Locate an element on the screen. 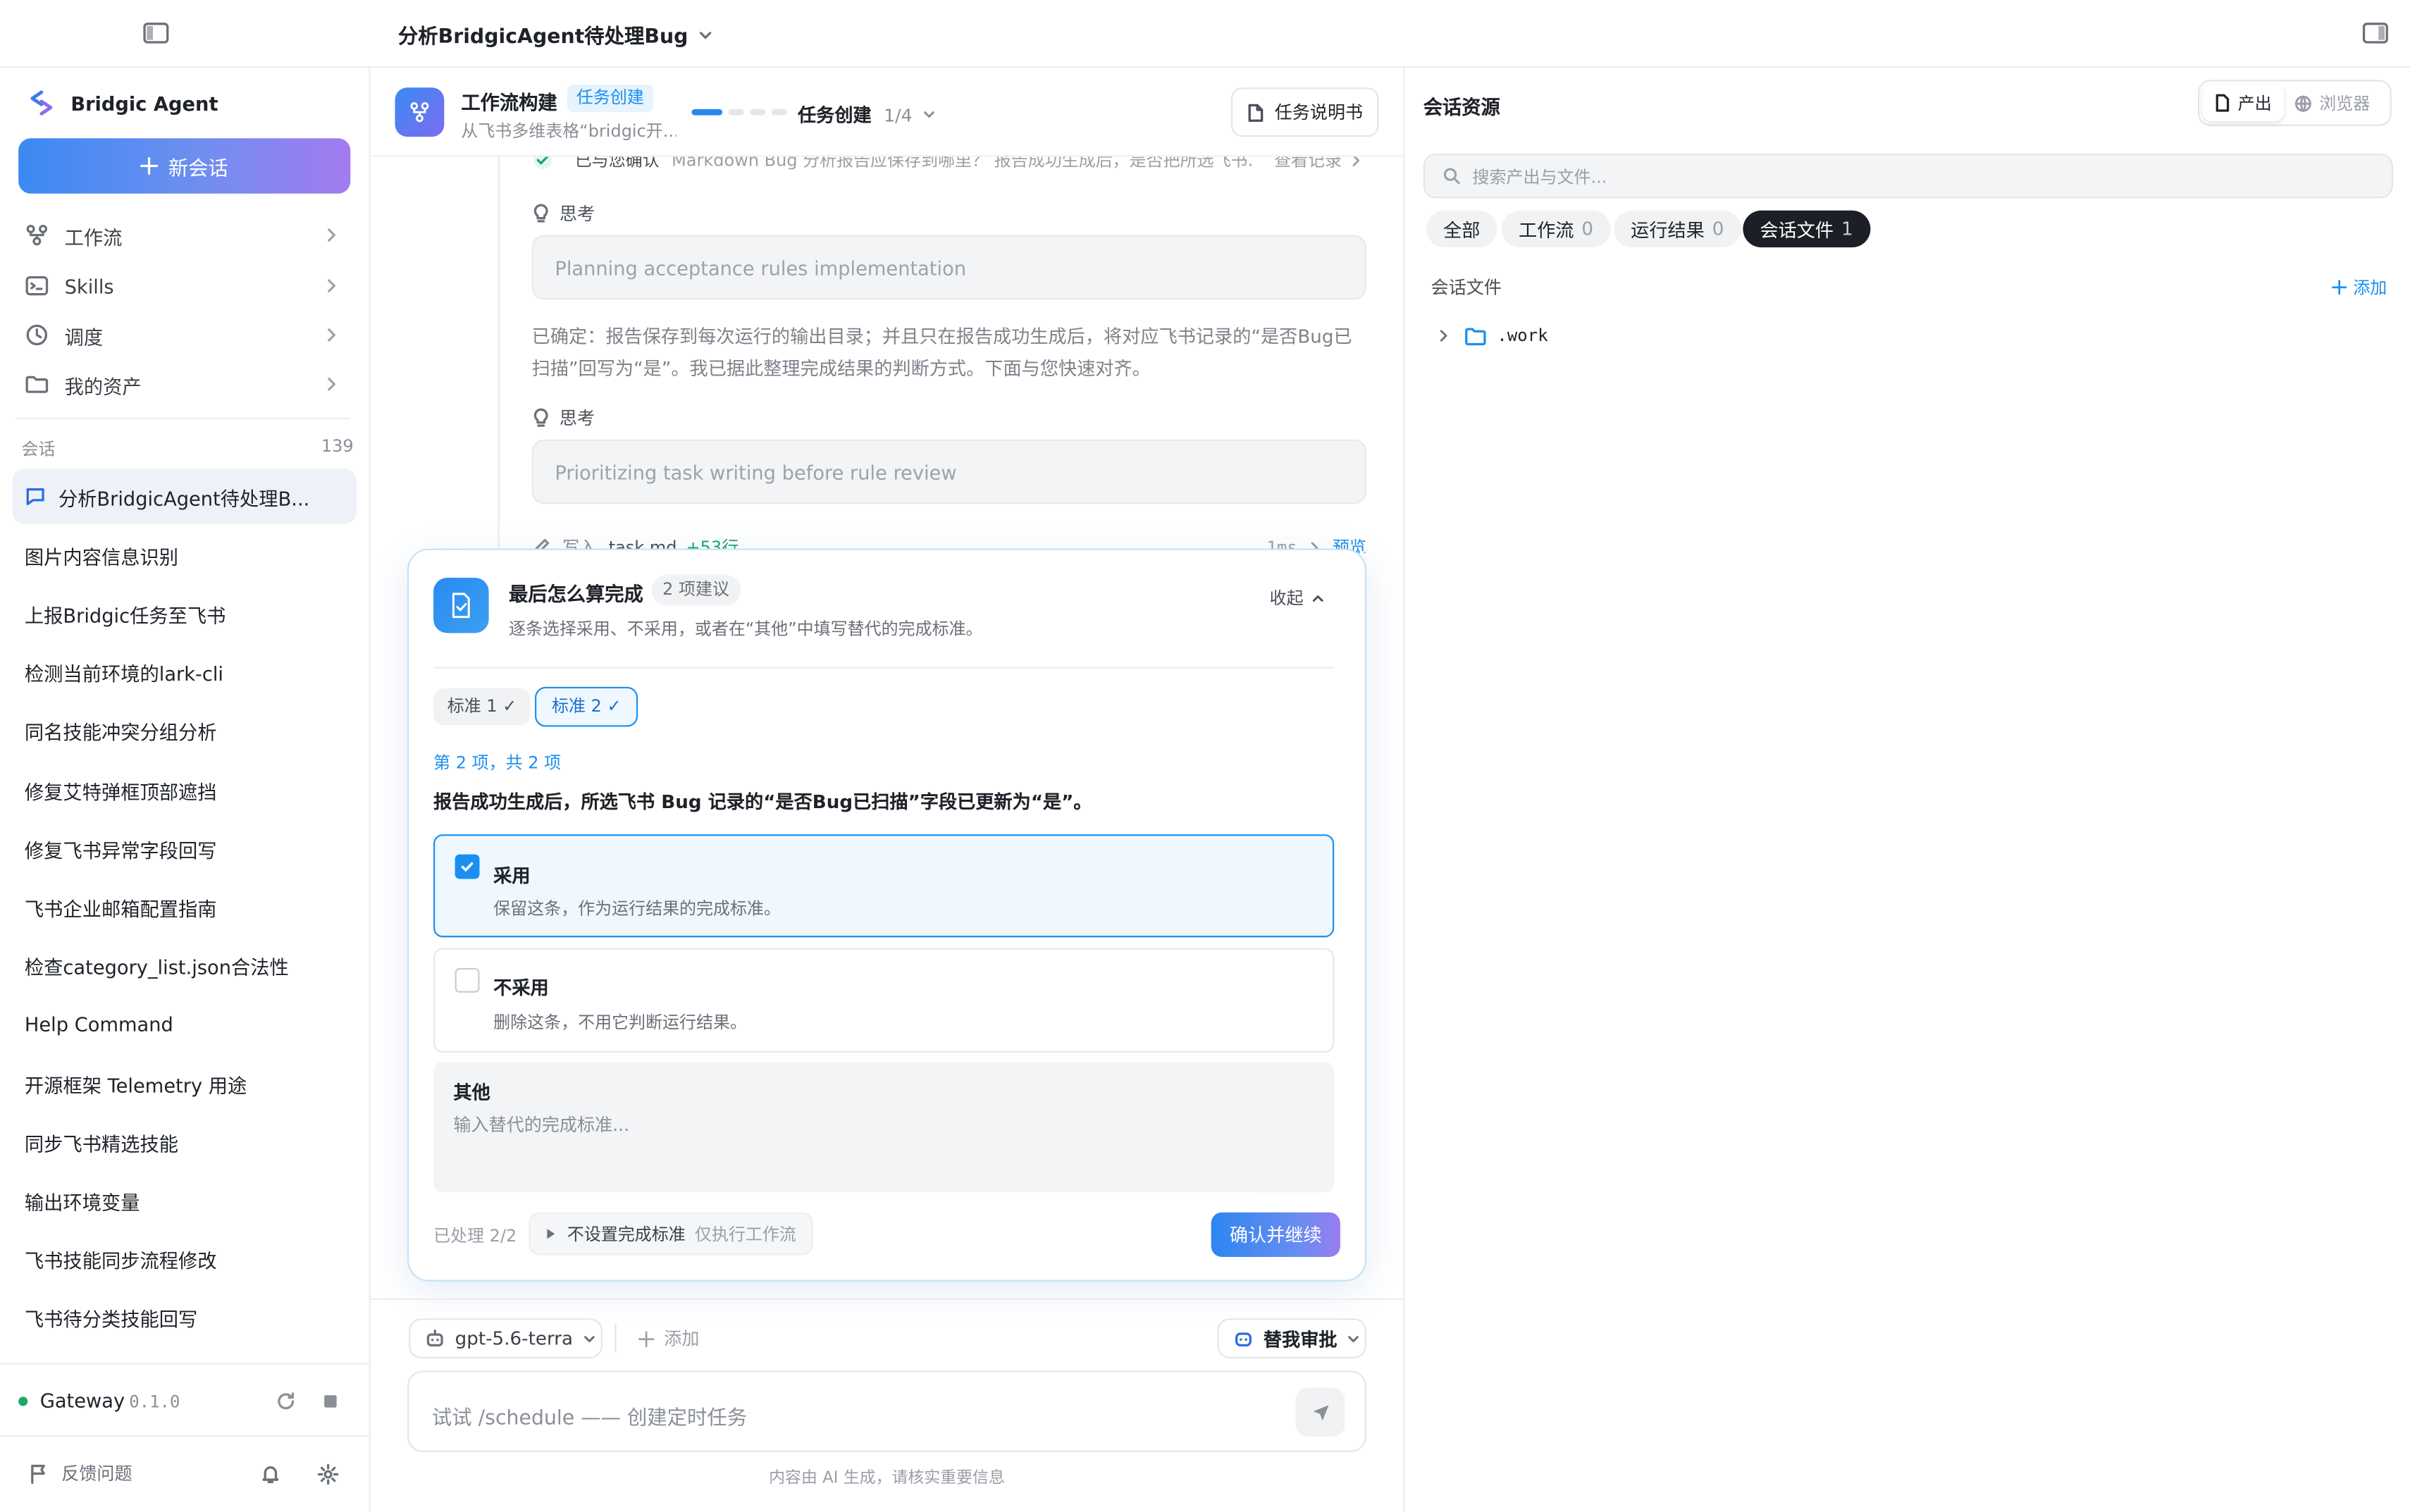  option-desc: 删除这条，不用它判断运行结果。 is located at coordinates (621, 1022).